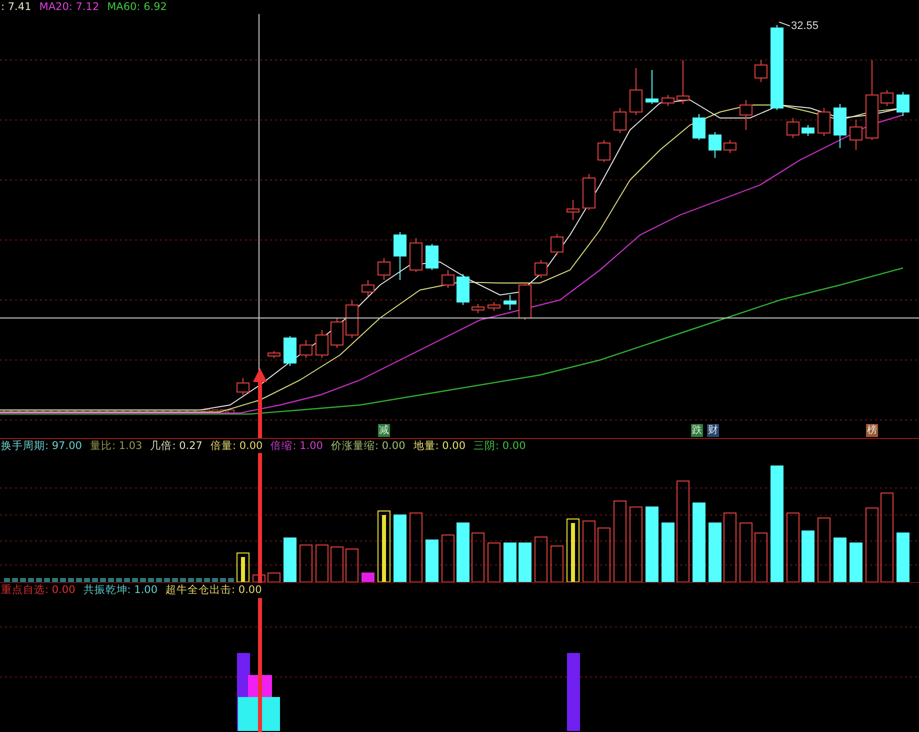  I want to click on signal-marker: 榜, so click(872, 430).